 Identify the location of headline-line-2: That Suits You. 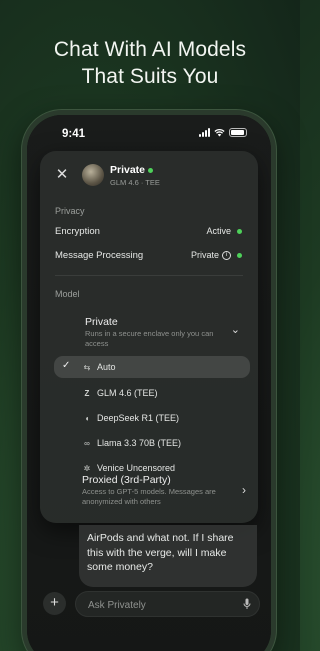
(150, 76).